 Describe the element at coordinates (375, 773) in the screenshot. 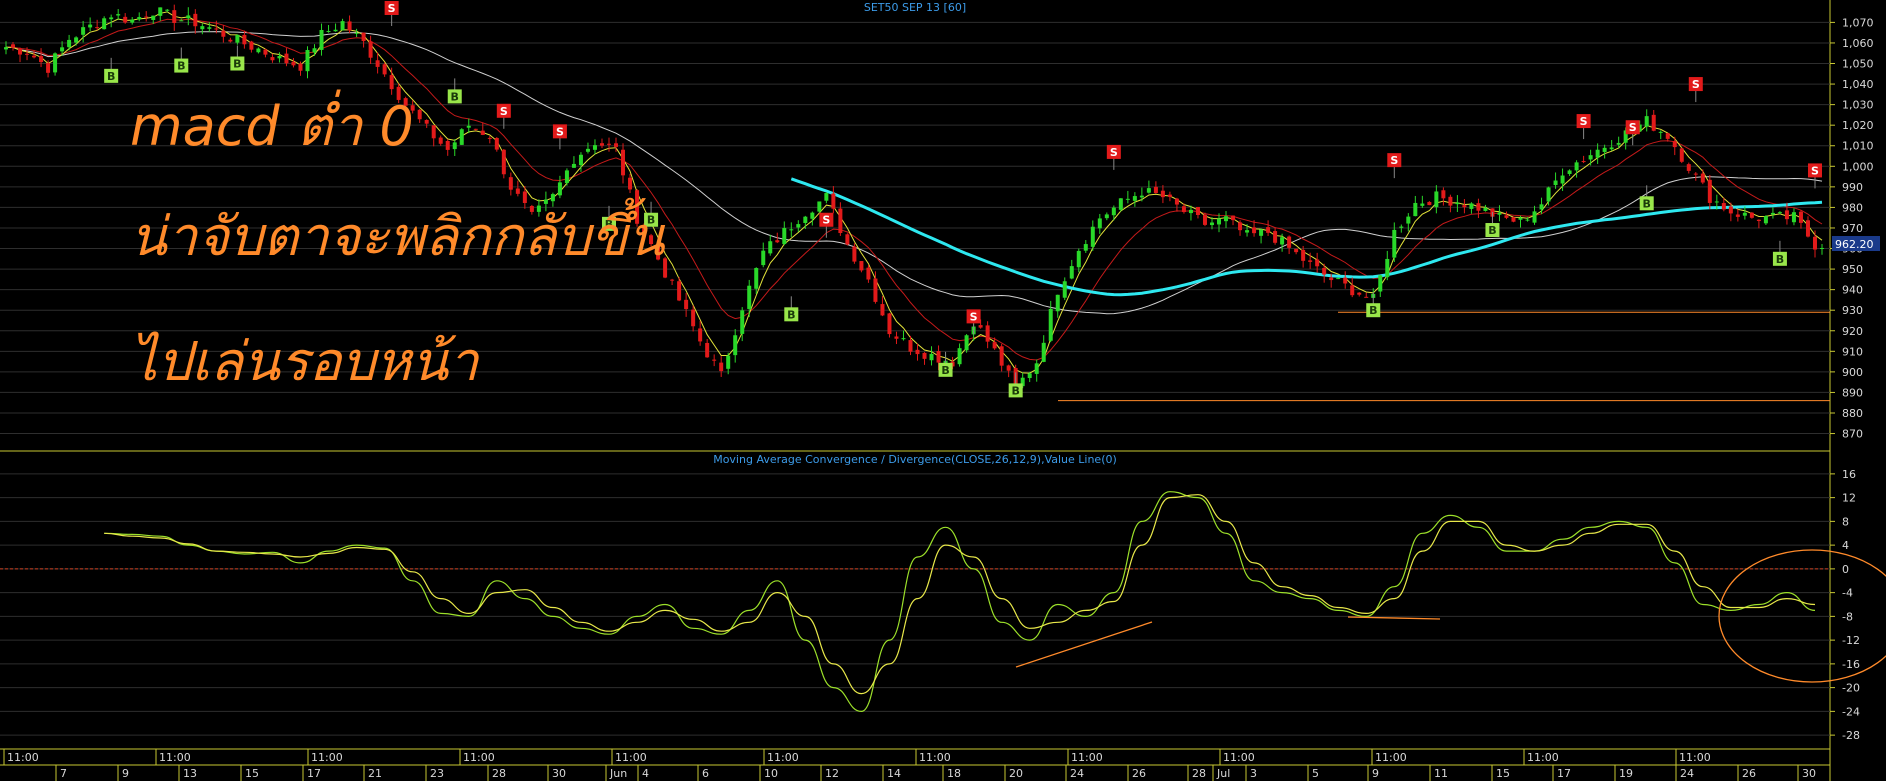

I see `time-label-date: 21` at that location.